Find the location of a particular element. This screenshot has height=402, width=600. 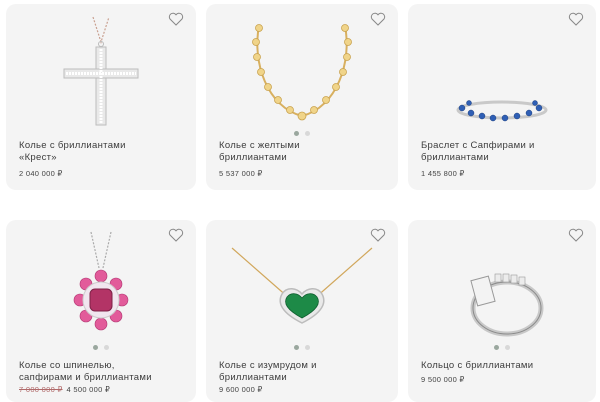

product-price: 2 040 000 ₽ is located at coordinates (41, 173).